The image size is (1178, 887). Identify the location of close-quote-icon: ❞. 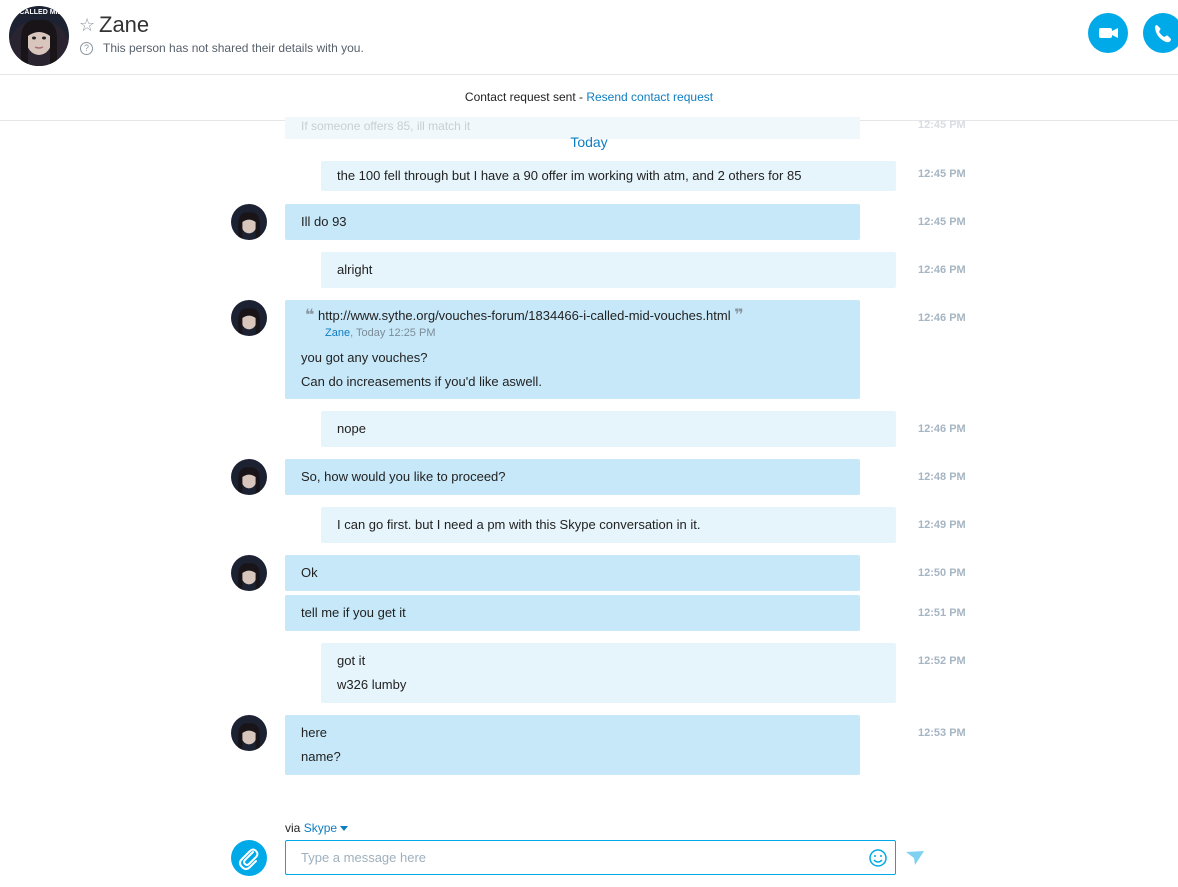
(739, 315).